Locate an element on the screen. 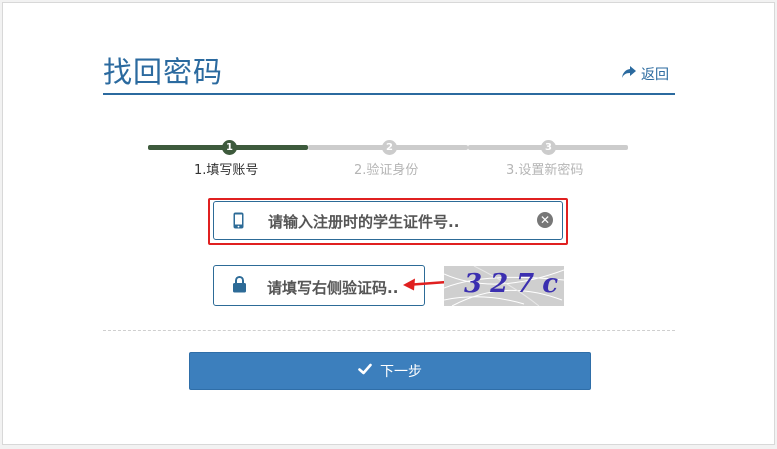 Image resolution: width=777 pixels, height=449 pixels. step-1-label: 1.填写账号 is located at coordinates (226, 170).